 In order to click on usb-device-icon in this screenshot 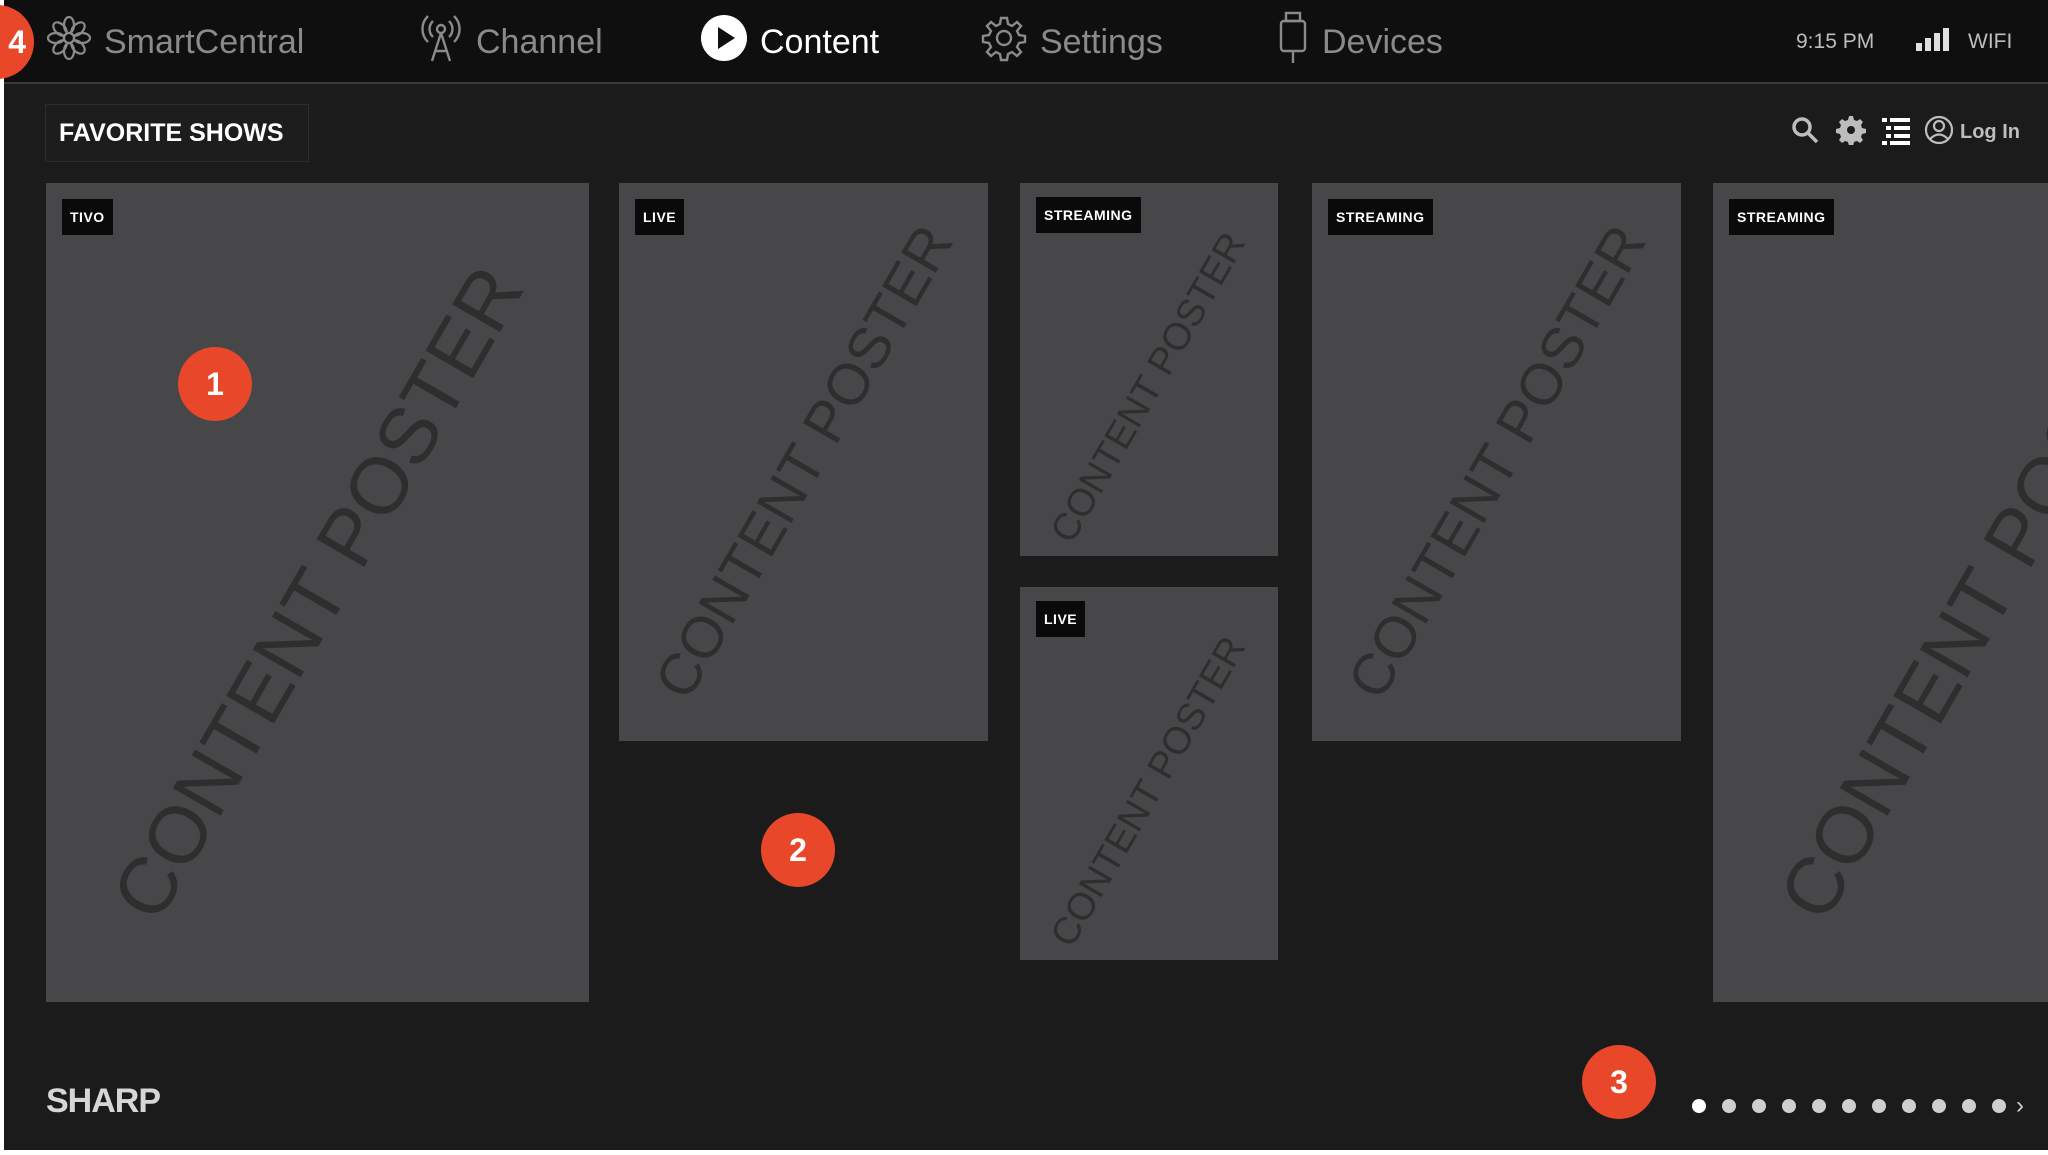, I will do `click(1299, 42)`.